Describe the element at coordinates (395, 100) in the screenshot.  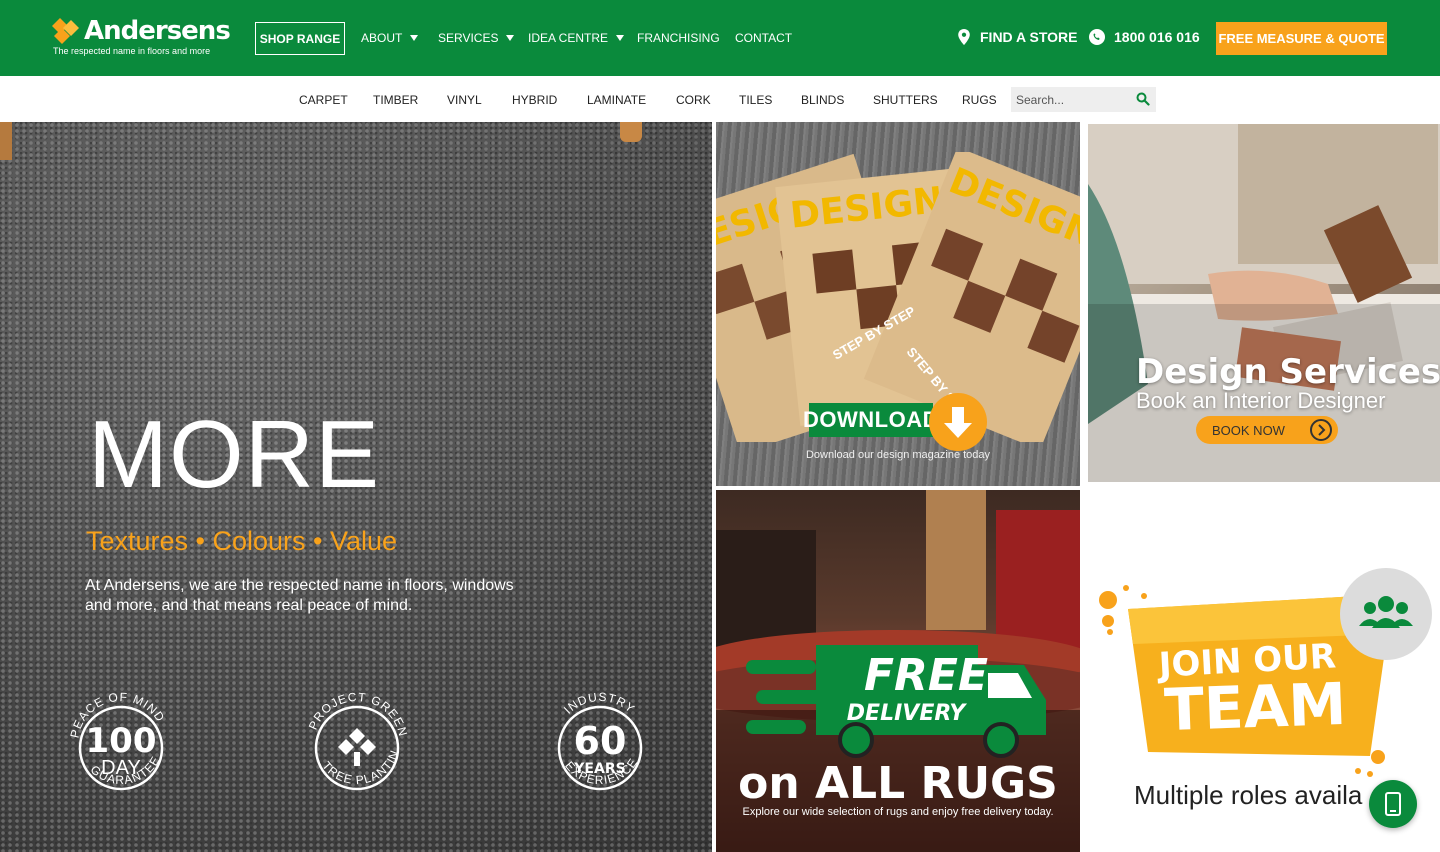
I see `category-timber: TIMBER` at that location.